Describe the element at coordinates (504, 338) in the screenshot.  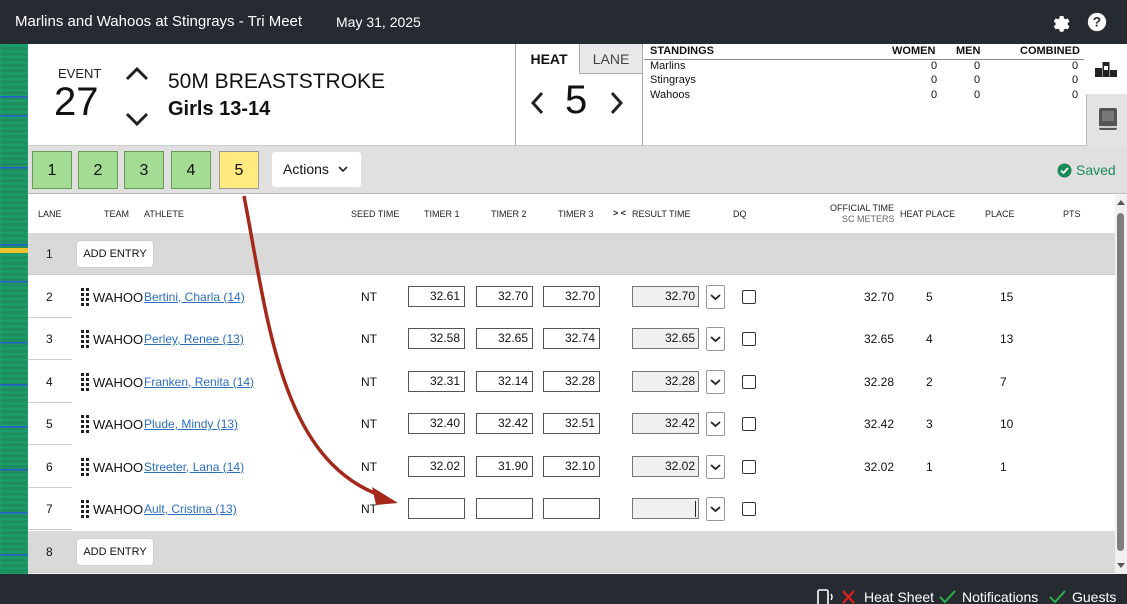
I see `timer-2-input: 32.65` at that location.